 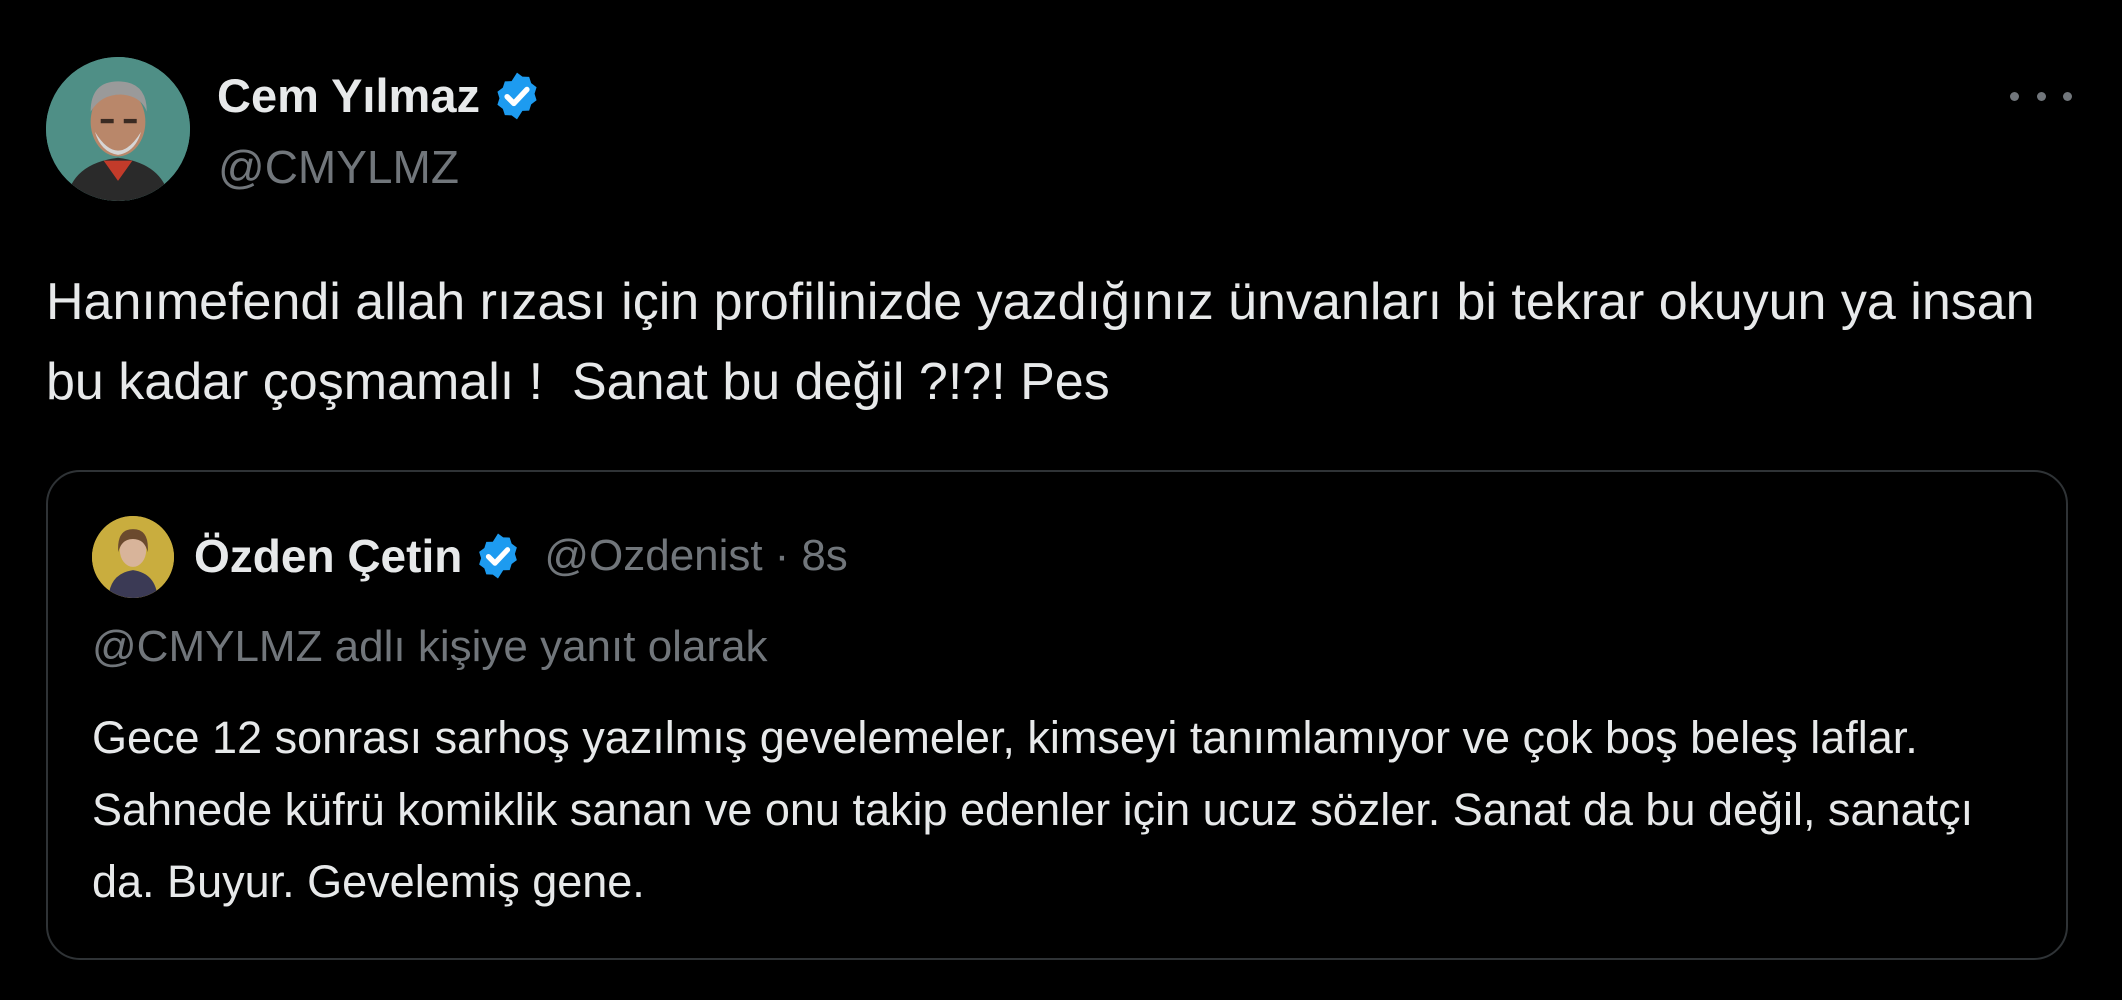 I want to click on more-options-icon, so click(x=2041, y=96).